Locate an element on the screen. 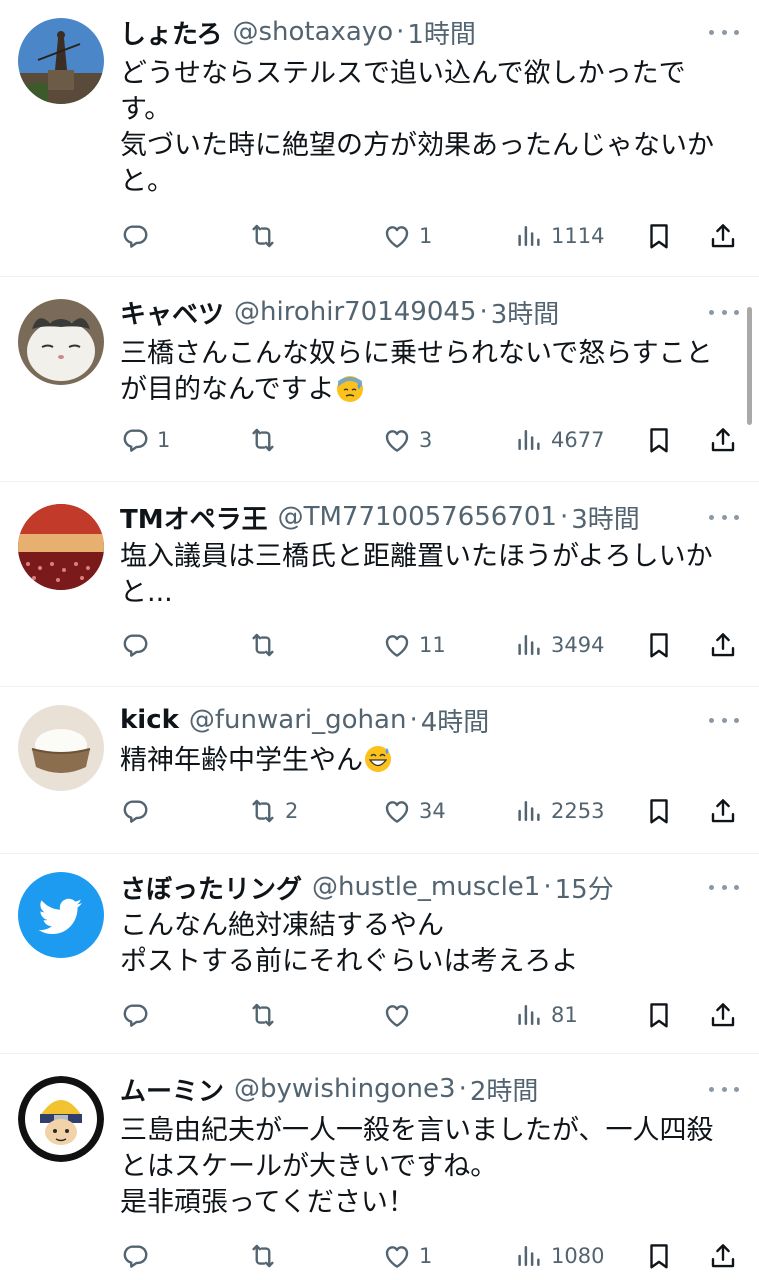 The image size is (759, 1280). like-count: 34 is located at coordinates (432, 811).